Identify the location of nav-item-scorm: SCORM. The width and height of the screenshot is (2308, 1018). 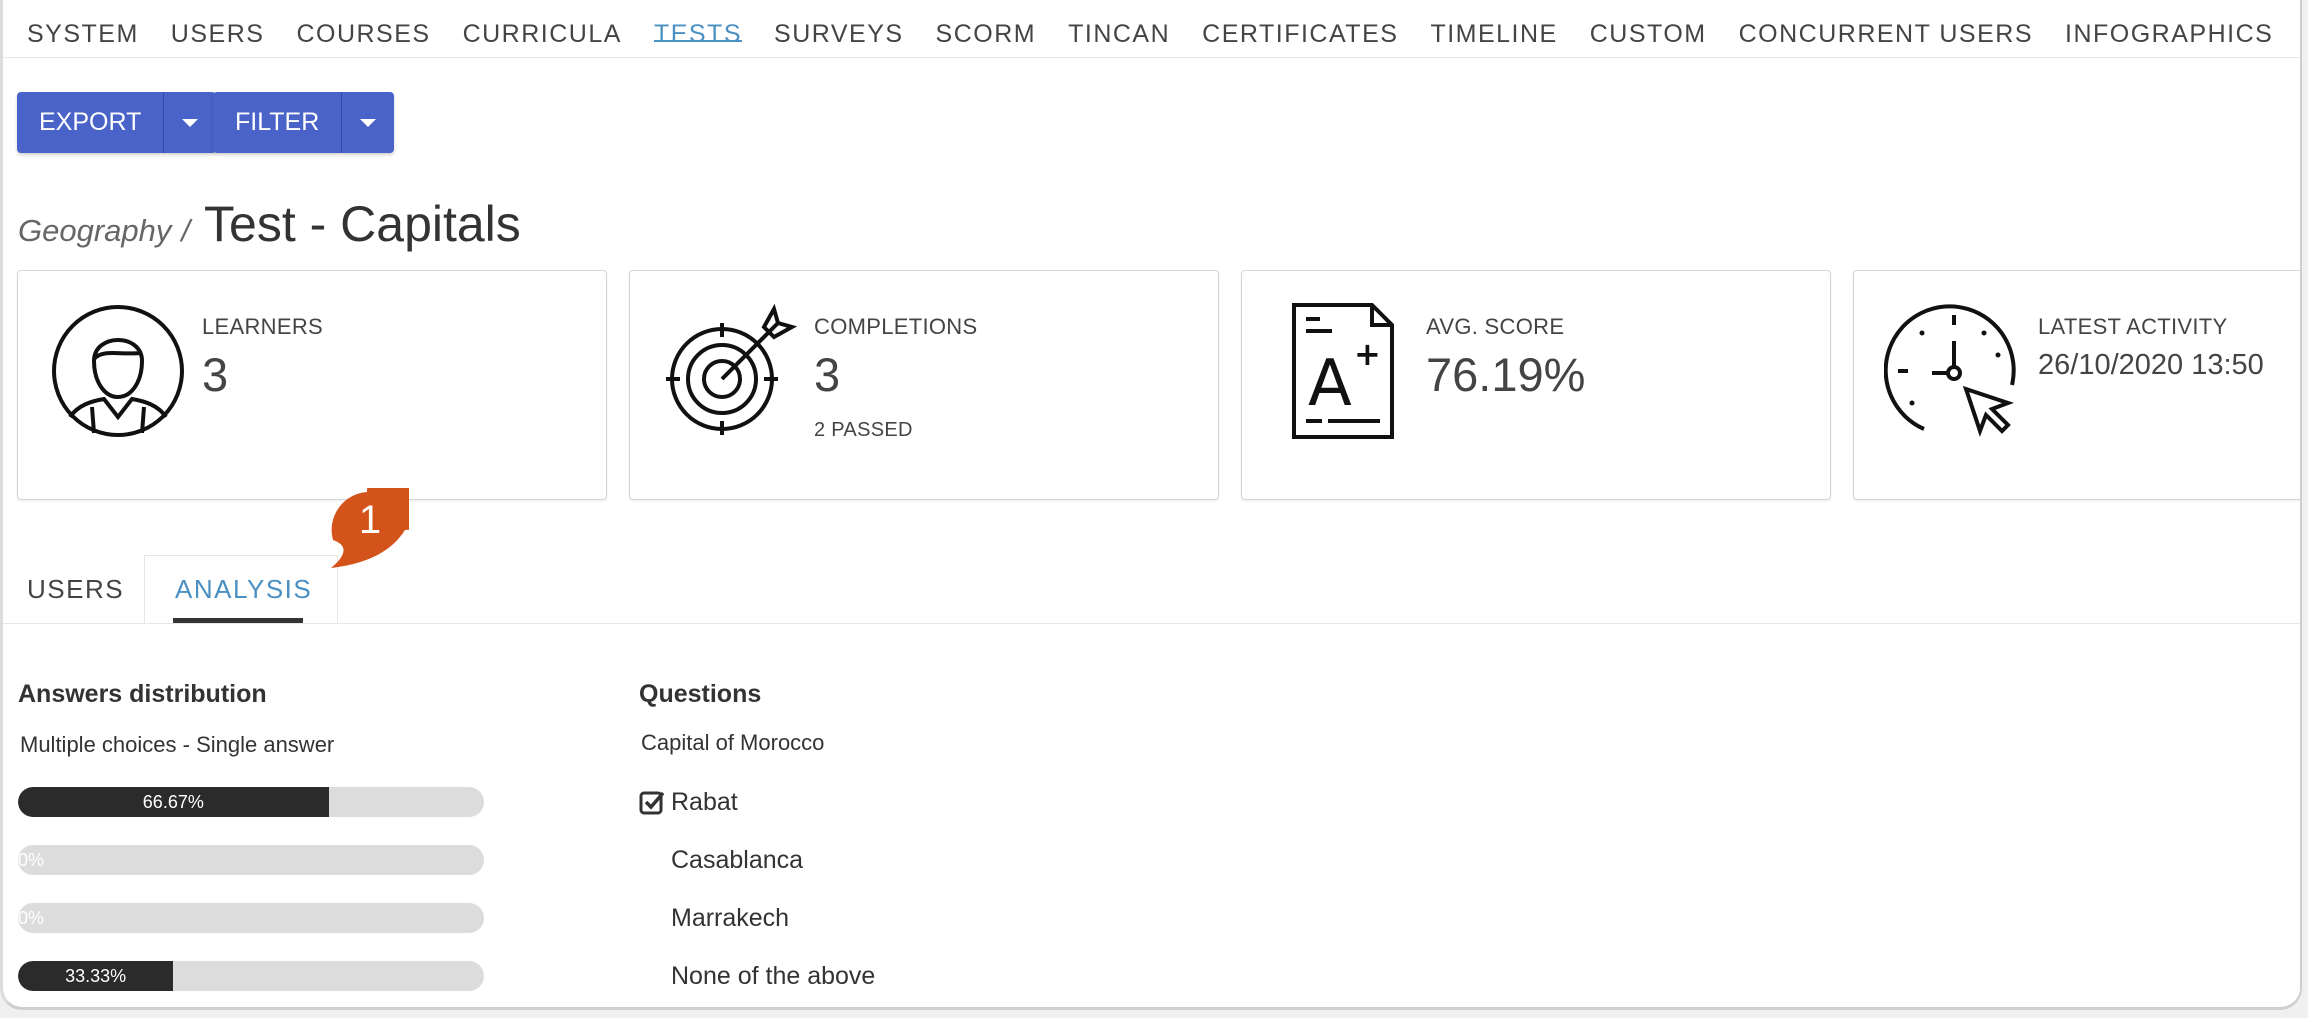
(986, 24).